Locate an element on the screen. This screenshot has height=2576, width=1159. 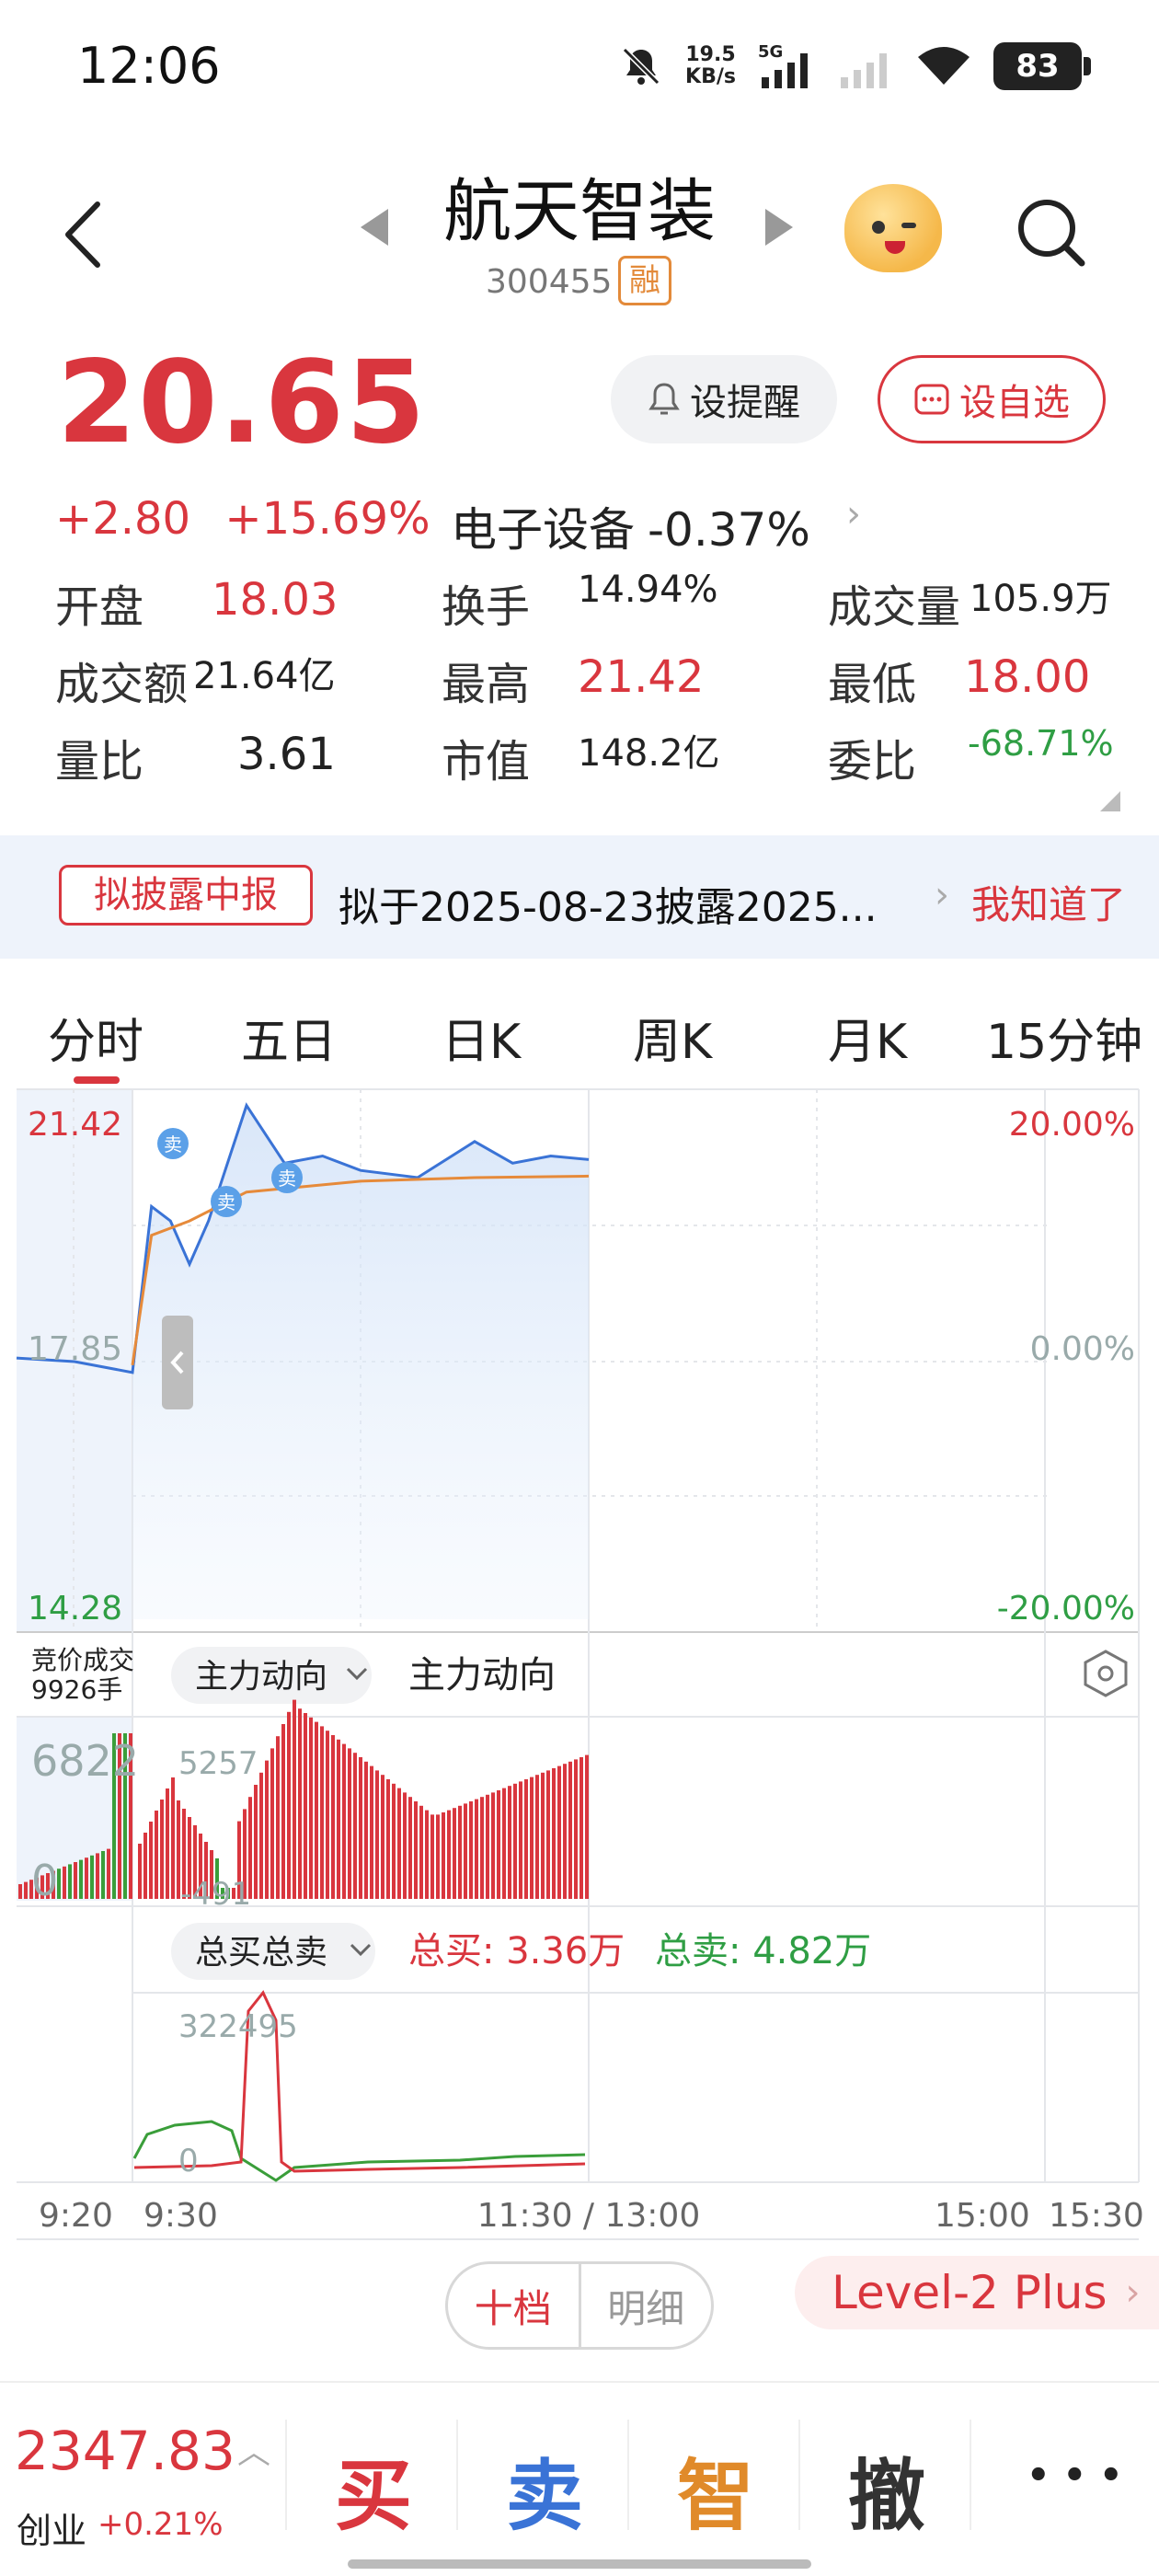
cancel-order-button: 撤 is located at coordinates (886, 2490).